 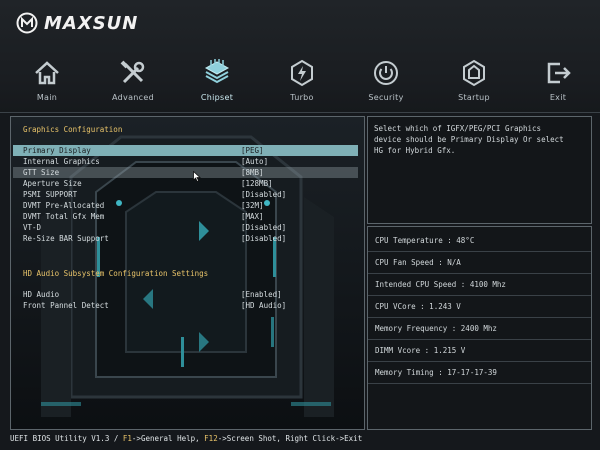 I want to click on setting-label: DVMT Pre-Allocated, so click(x=64, y=205).